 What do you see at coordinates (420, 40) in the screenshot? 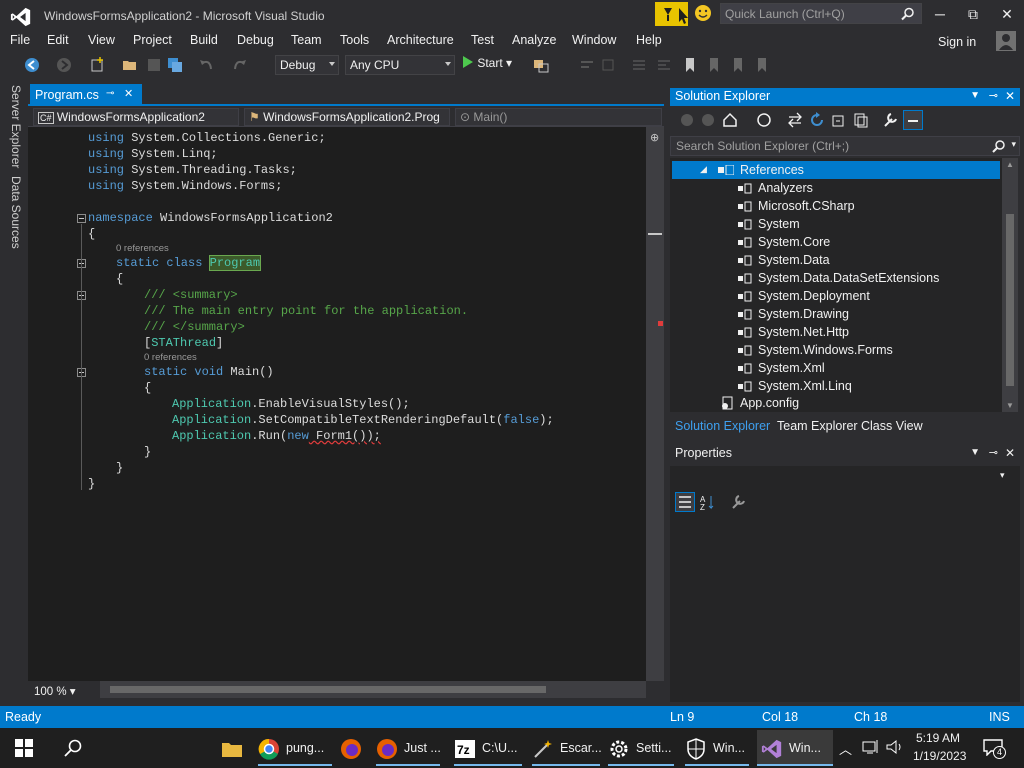
I see `menu-architecture: Architecture` at bounding box center [420, 40].